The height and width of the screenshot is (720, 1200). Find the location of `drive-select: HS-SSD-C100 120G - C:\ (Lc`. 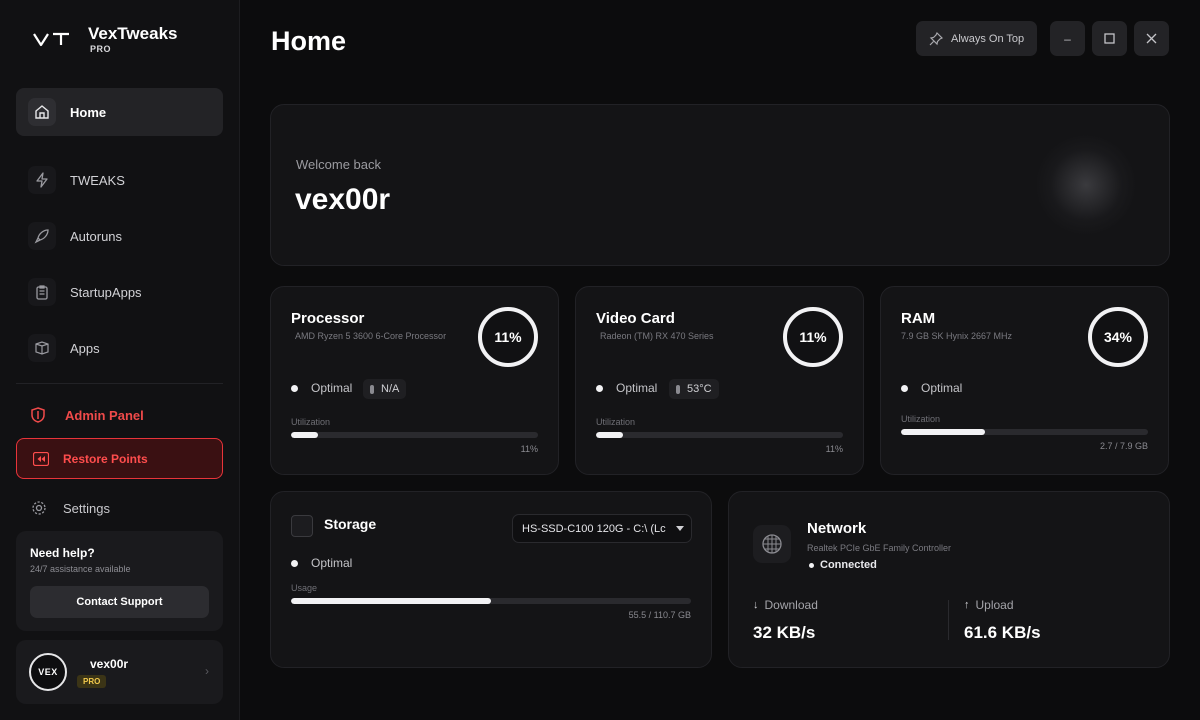

drive-select: HS-SSD-C100 120G - C:\ (Lc is located at coordinates (602, 528).